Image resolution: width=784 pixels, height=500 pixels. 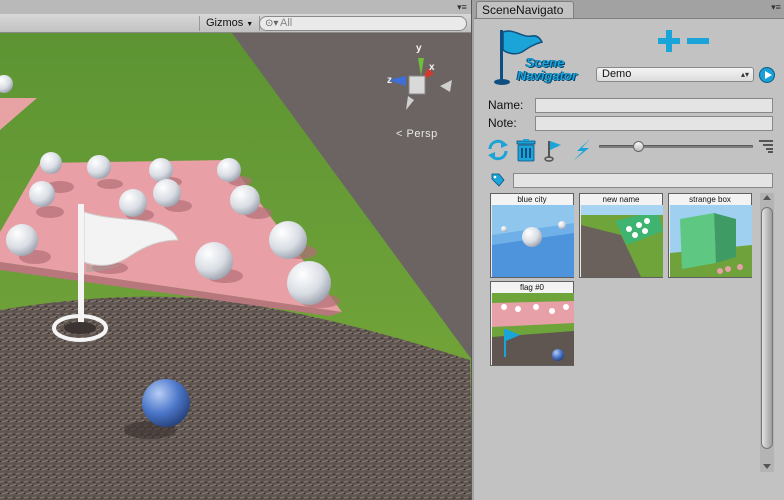 I want to click on vertical-scrollbar, so click(x=767, y=332).